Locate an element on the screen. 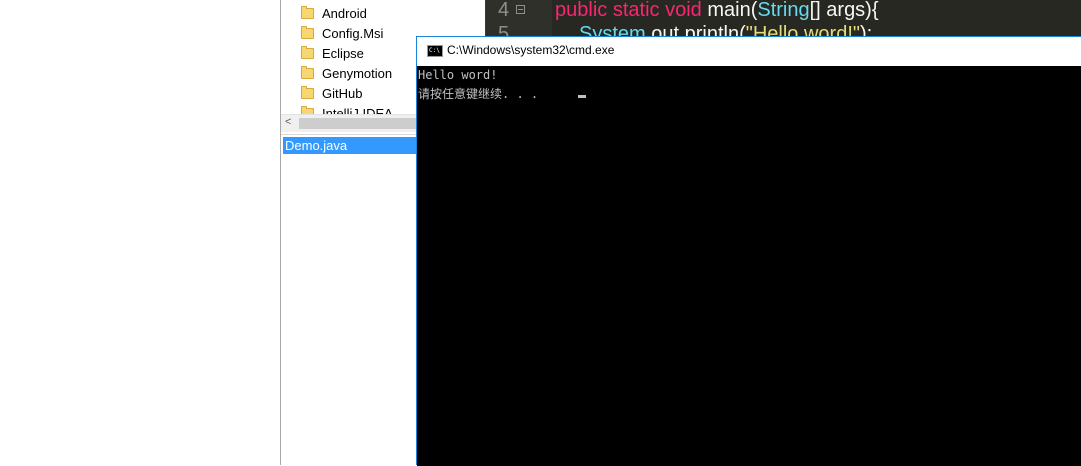  file-list: Demo.java is located at coordinates (349, 299).